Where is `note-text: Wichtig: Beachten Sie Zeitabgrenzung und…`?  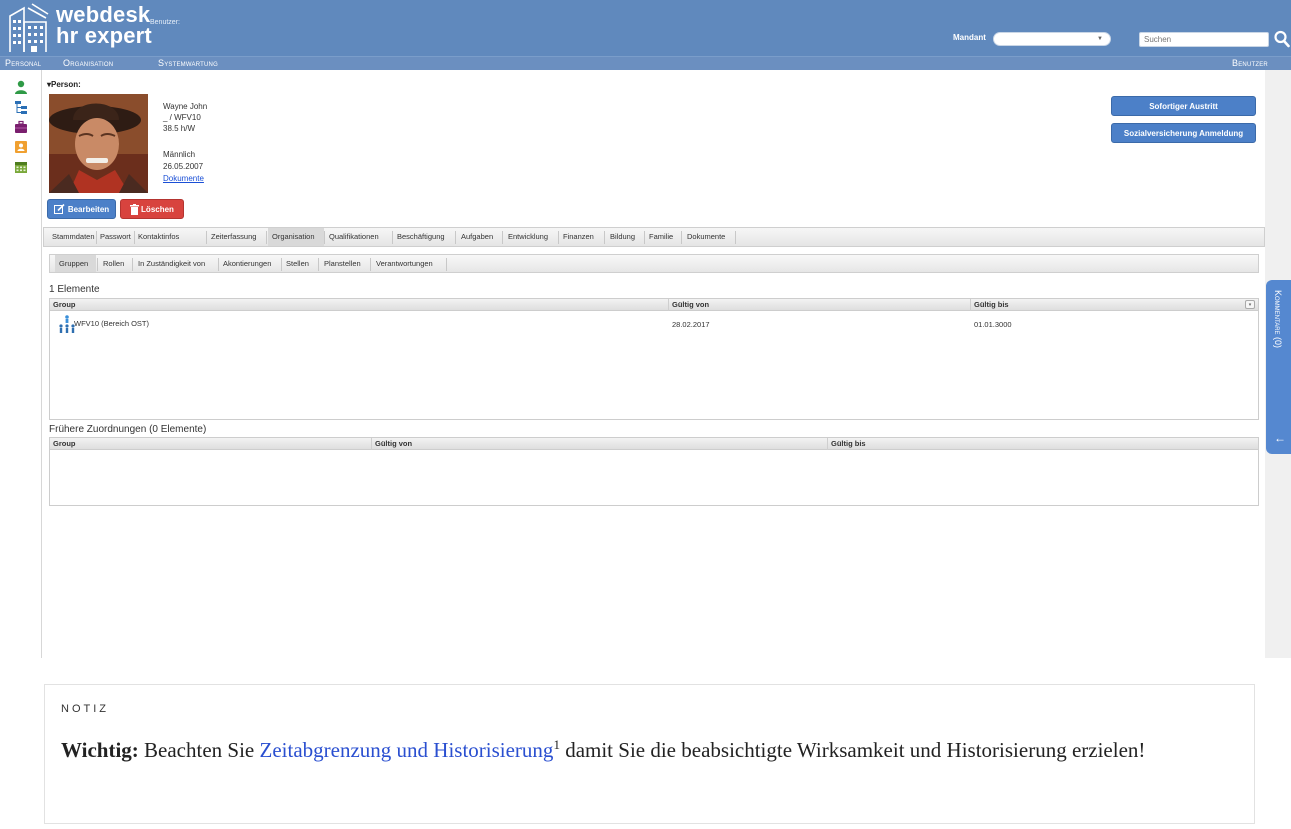 note-text: Wichtig: Beachten Sie Zeitabgrenzung und… is located at coordinates (611, 747).